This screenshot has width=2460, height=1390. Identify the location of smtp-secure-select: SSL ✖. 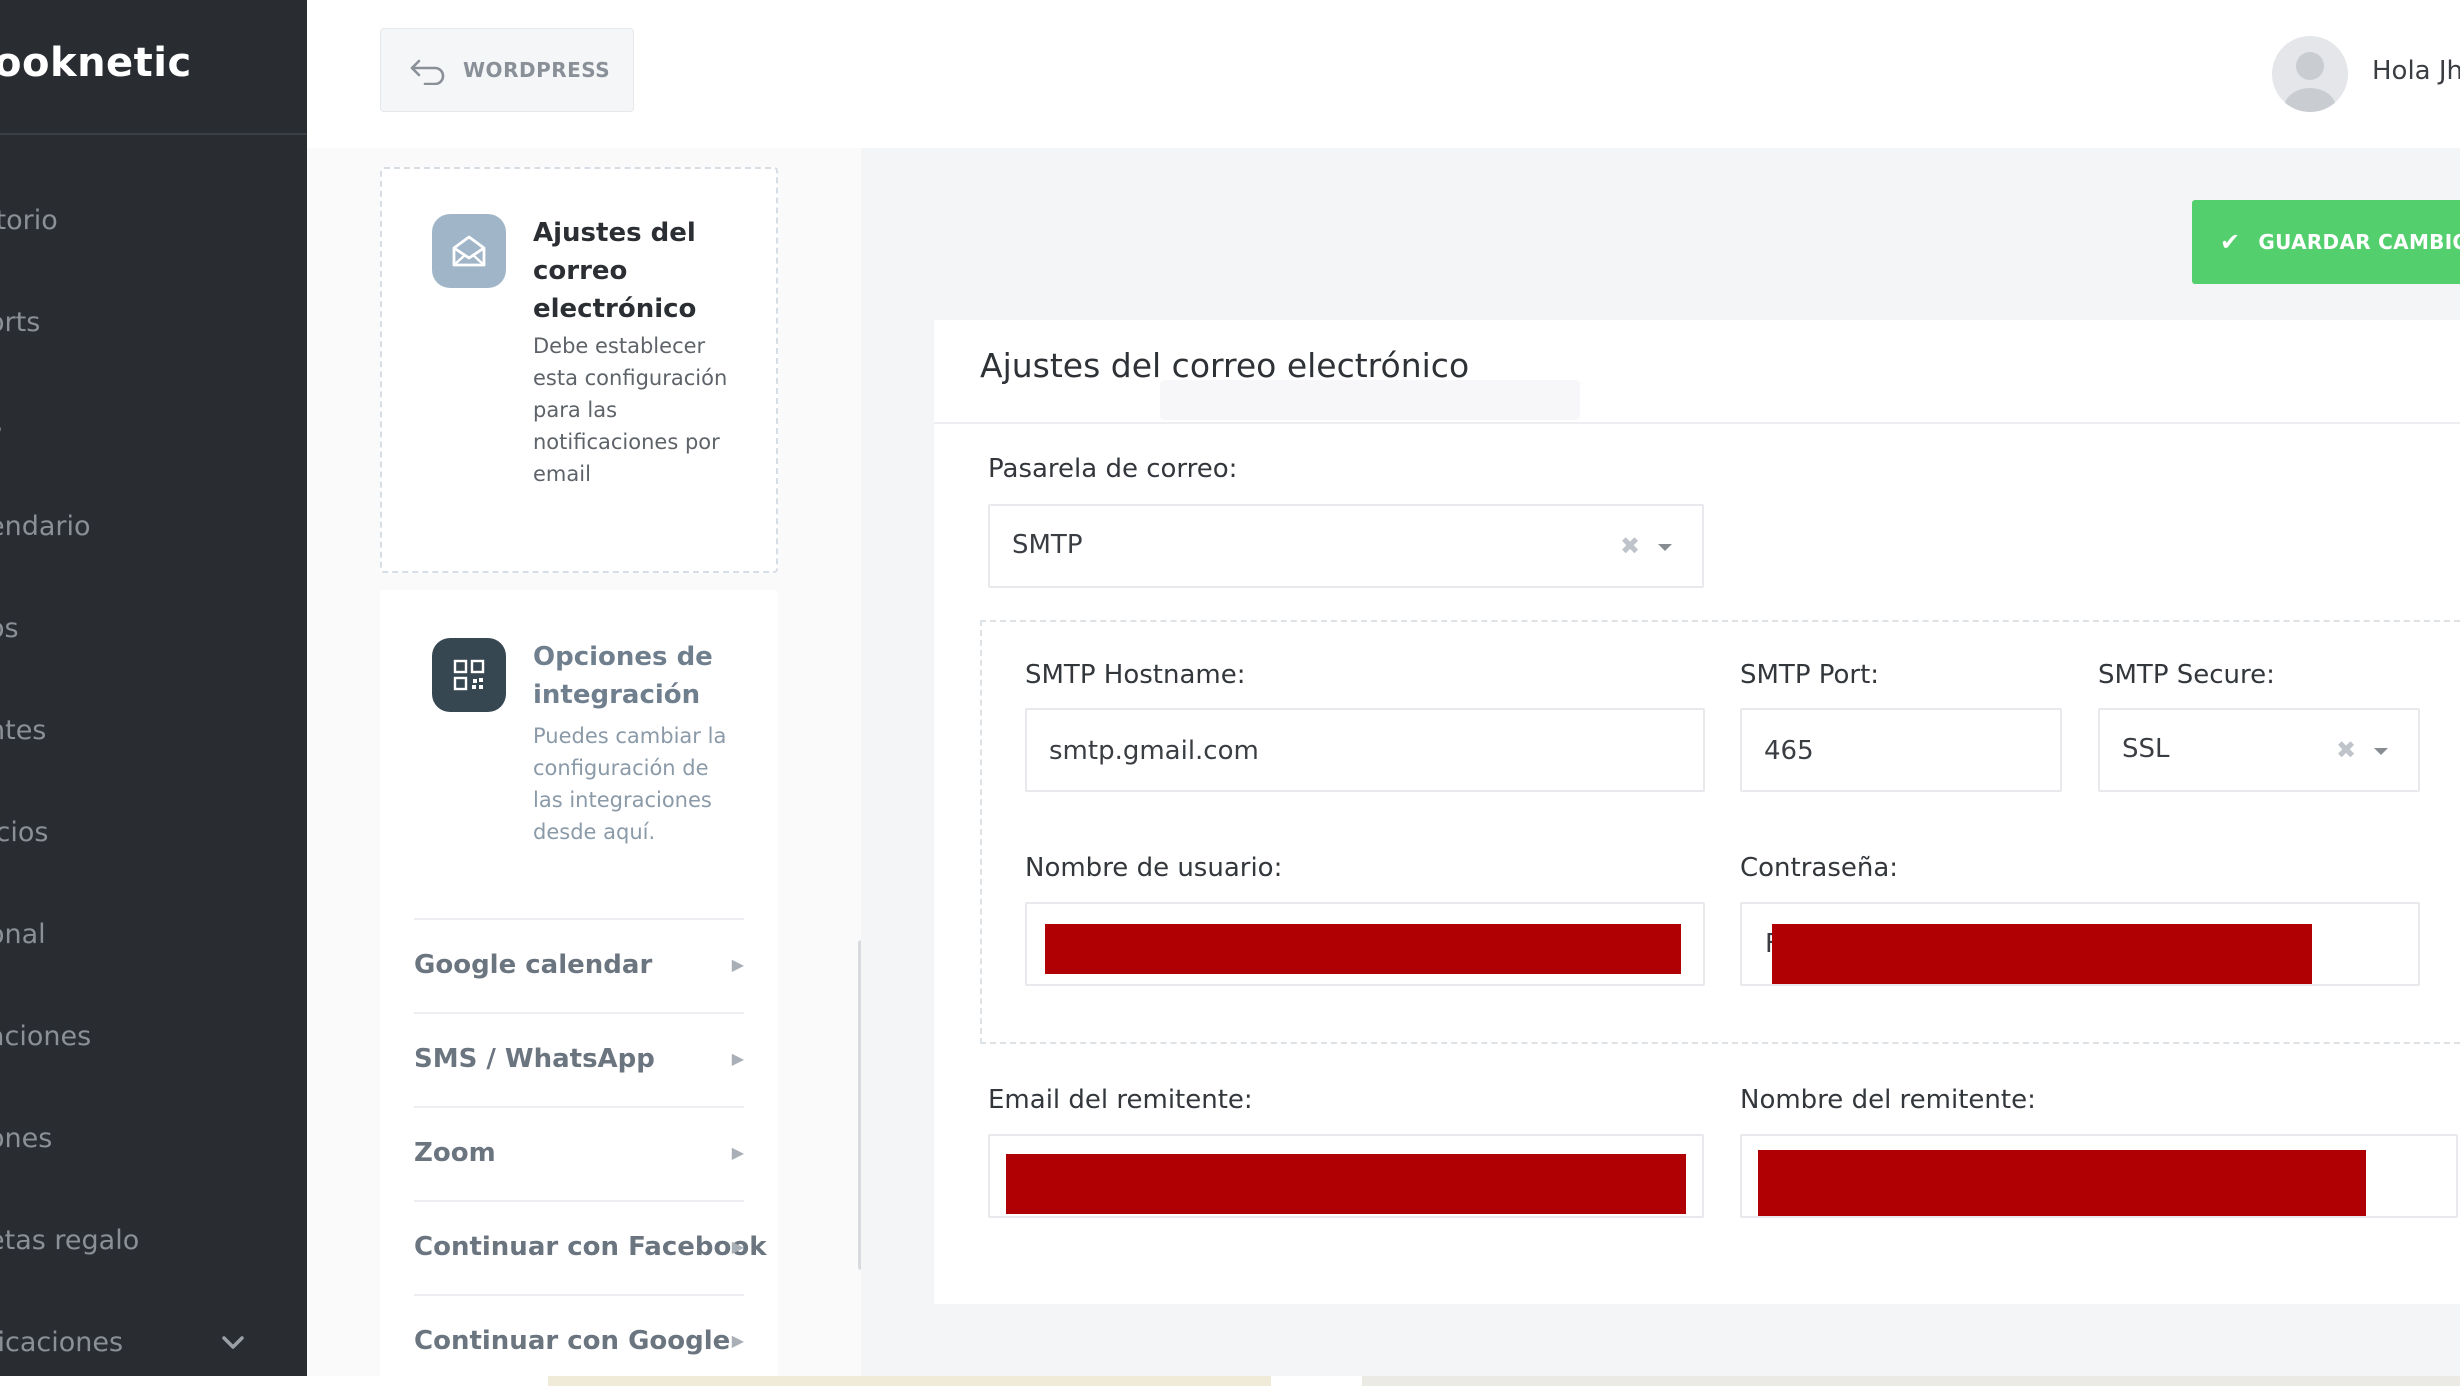
(2259, 750).